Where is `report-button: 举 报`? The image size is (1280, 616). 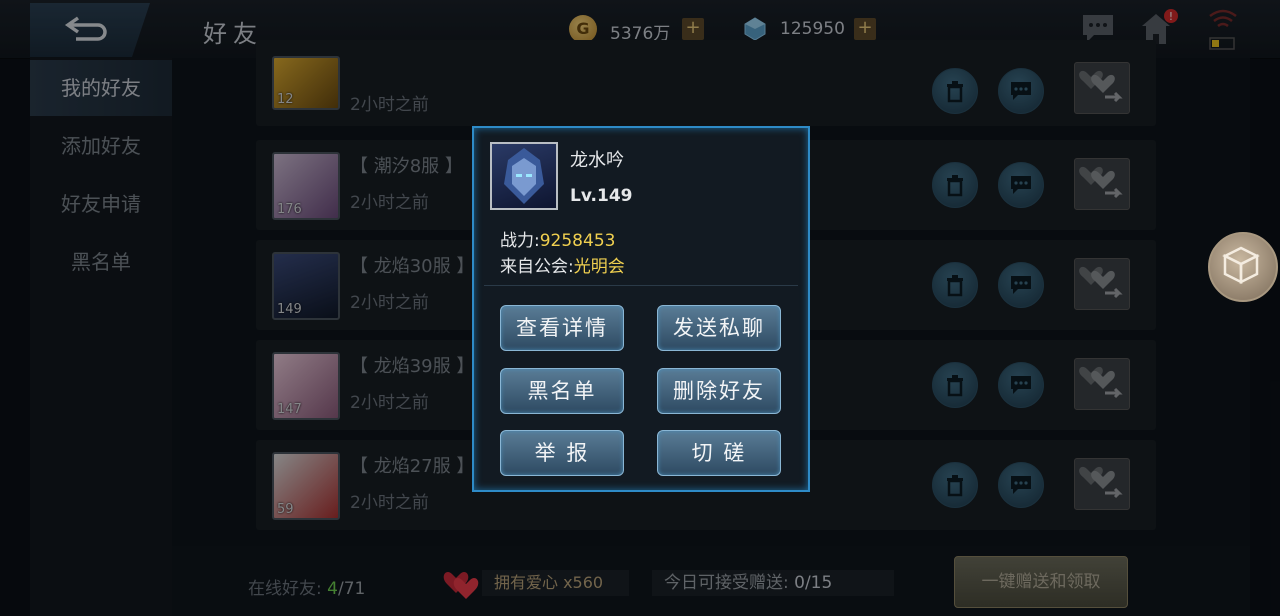
report-button: 举 报 is located at coordinates (562, 453).